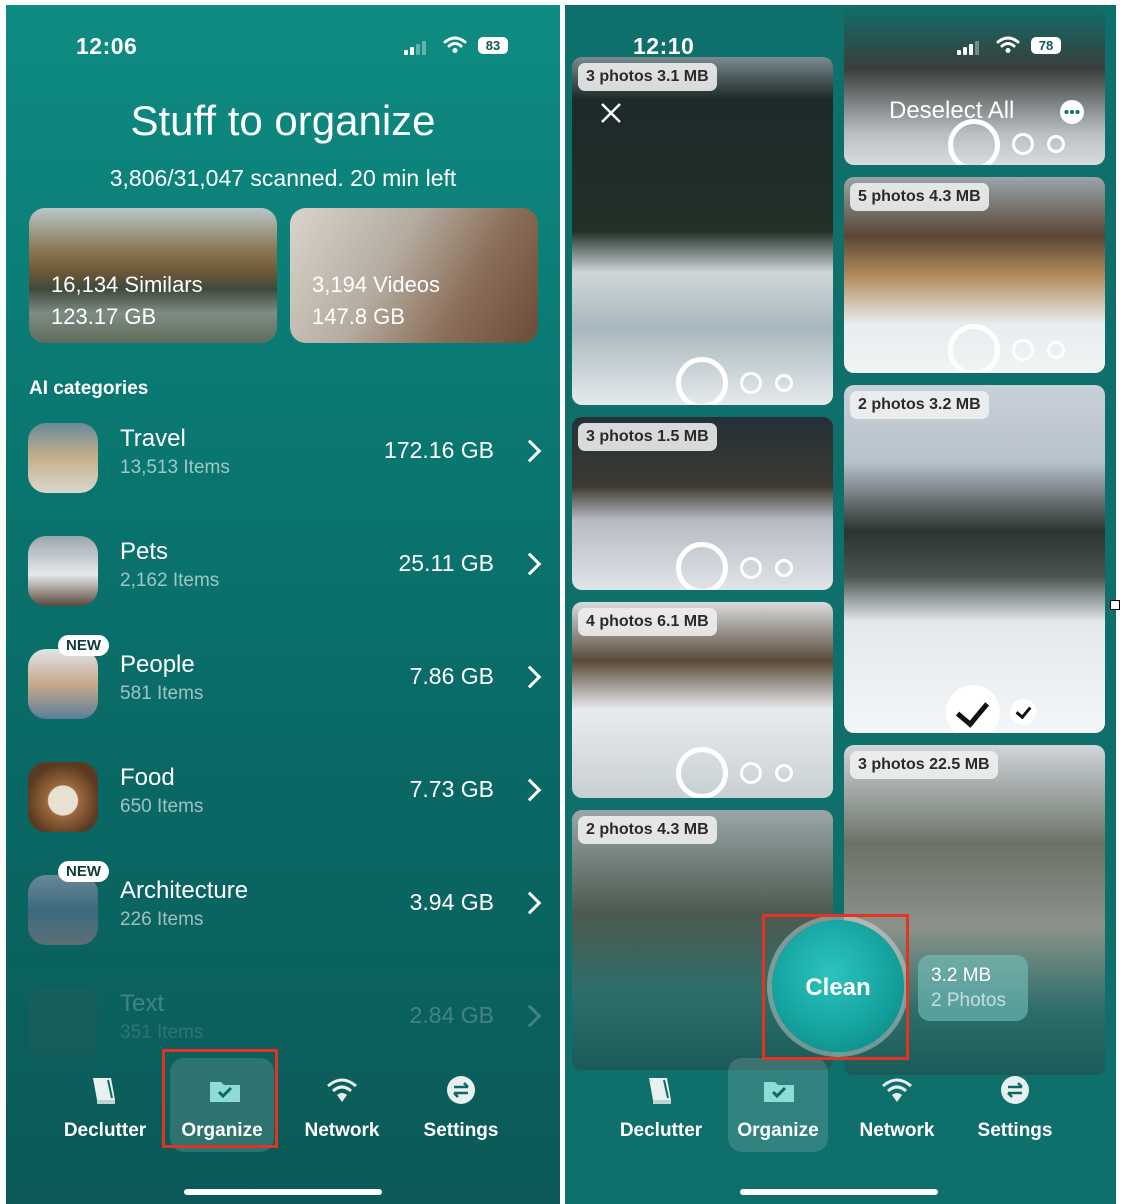 This screenshot has width=1122, height=1204. What do you see at coordinates (974, 275) in the screenshot?
I see `photo-group-tile: 5 photos 4.3 MB` at bounding box center [974, 275].